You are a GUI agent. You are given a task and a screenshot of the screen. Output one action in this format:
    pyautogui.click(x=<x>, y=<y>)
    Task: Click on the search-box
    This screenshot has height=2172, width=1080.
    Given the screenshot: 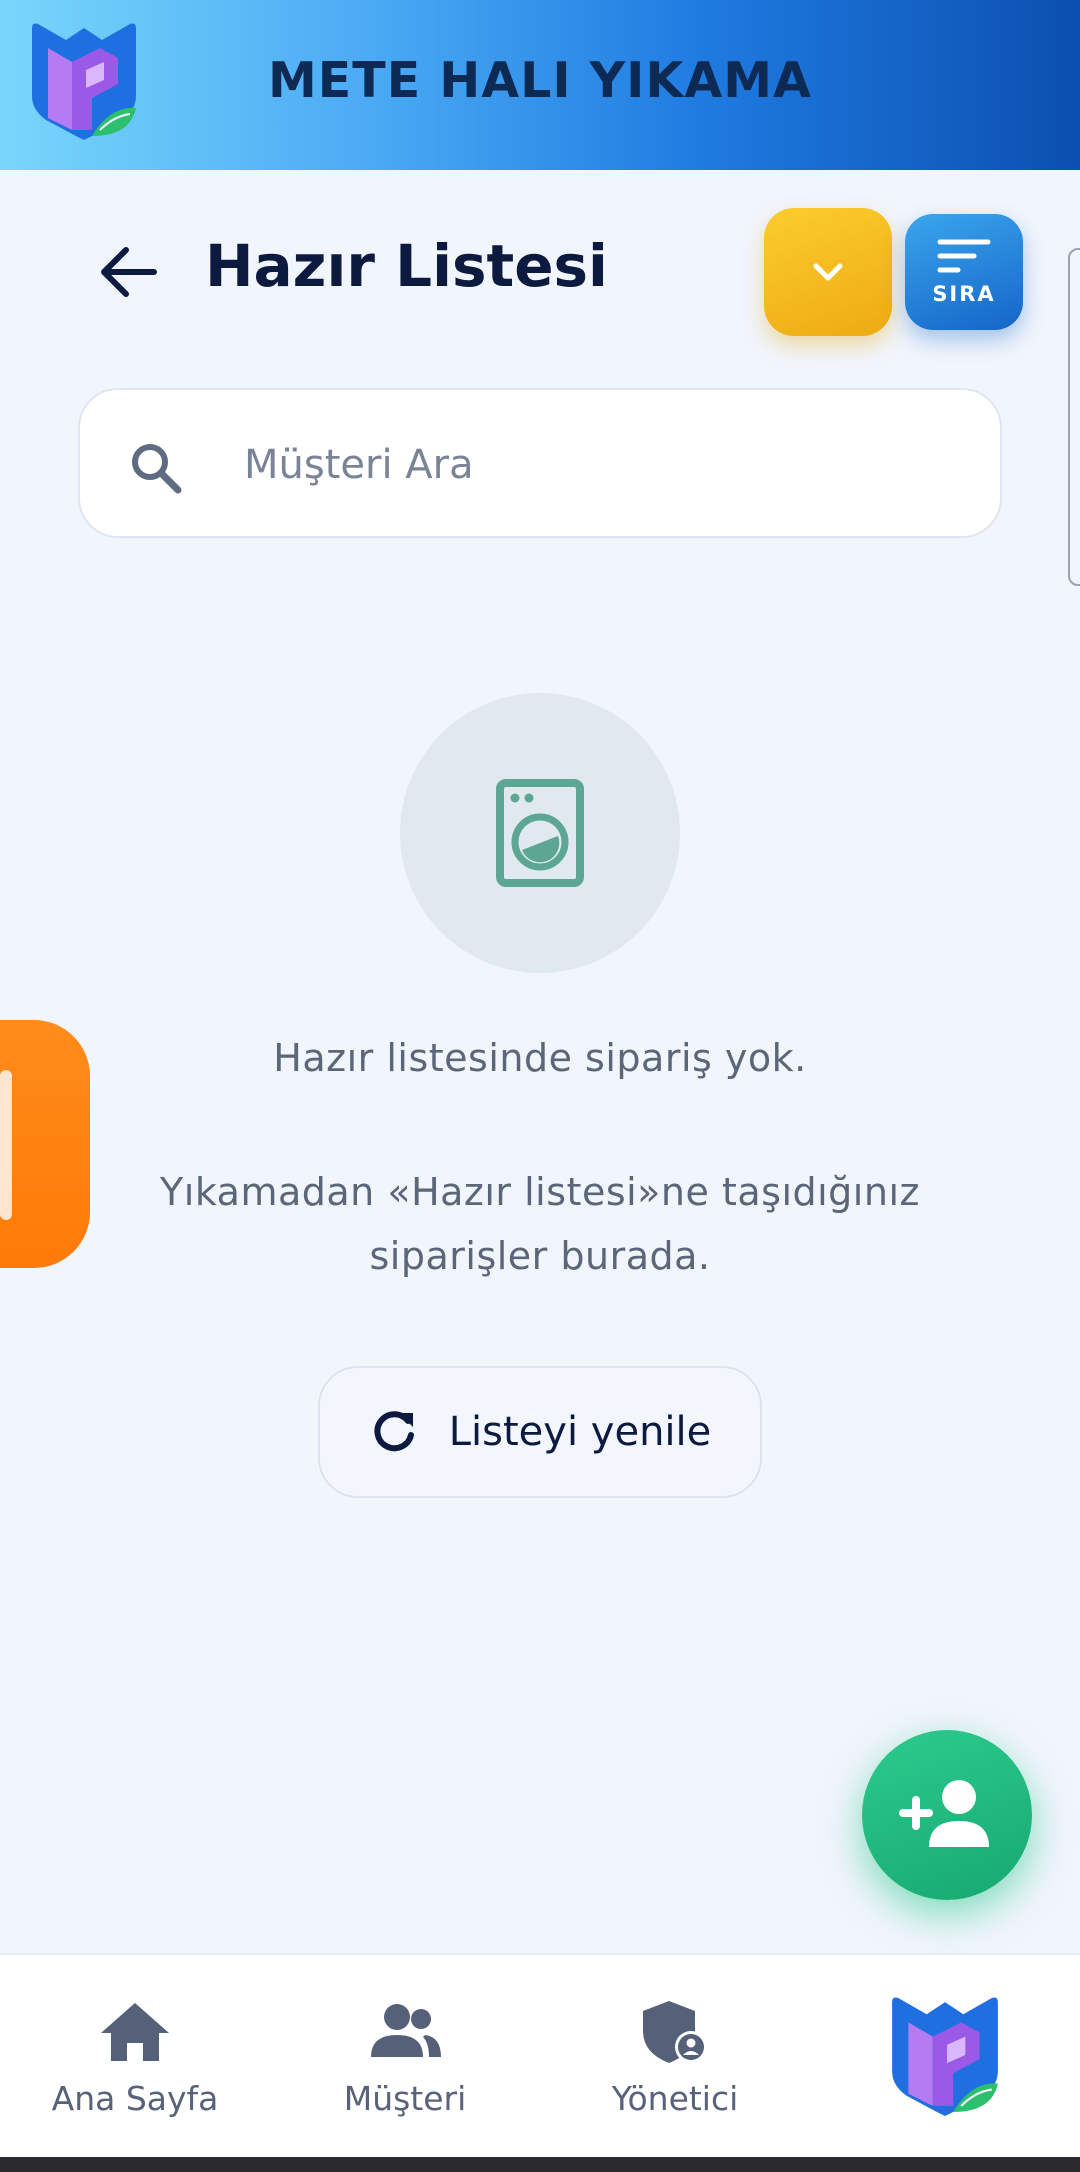 What is the action you would take?
    pyautogui.click(x=540, y=463)
    